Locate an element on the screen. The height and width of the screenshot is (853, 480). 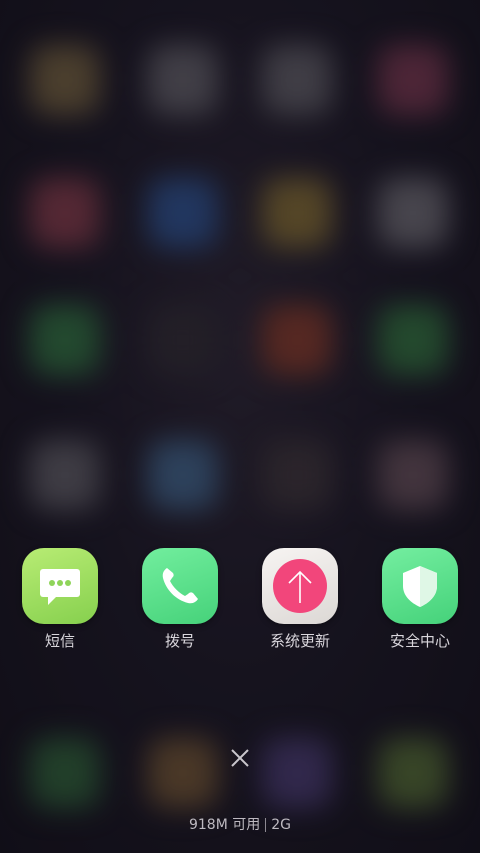
recent-app-label: 拨号 is located at coordinates (179, 641).